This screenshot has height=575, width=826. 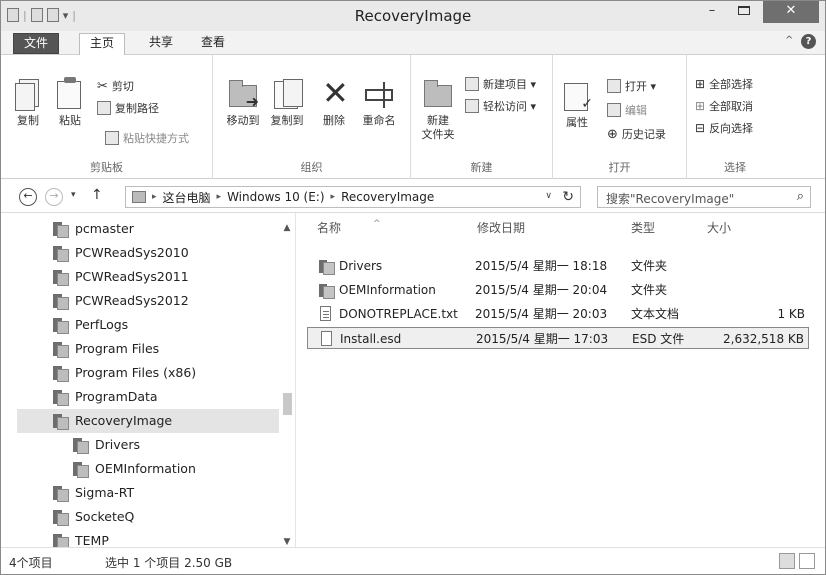 What do you see at coordinates (658, 339) in the screenshot?
I see `file-type: ESD 文件` at bounding box center [658, 339].